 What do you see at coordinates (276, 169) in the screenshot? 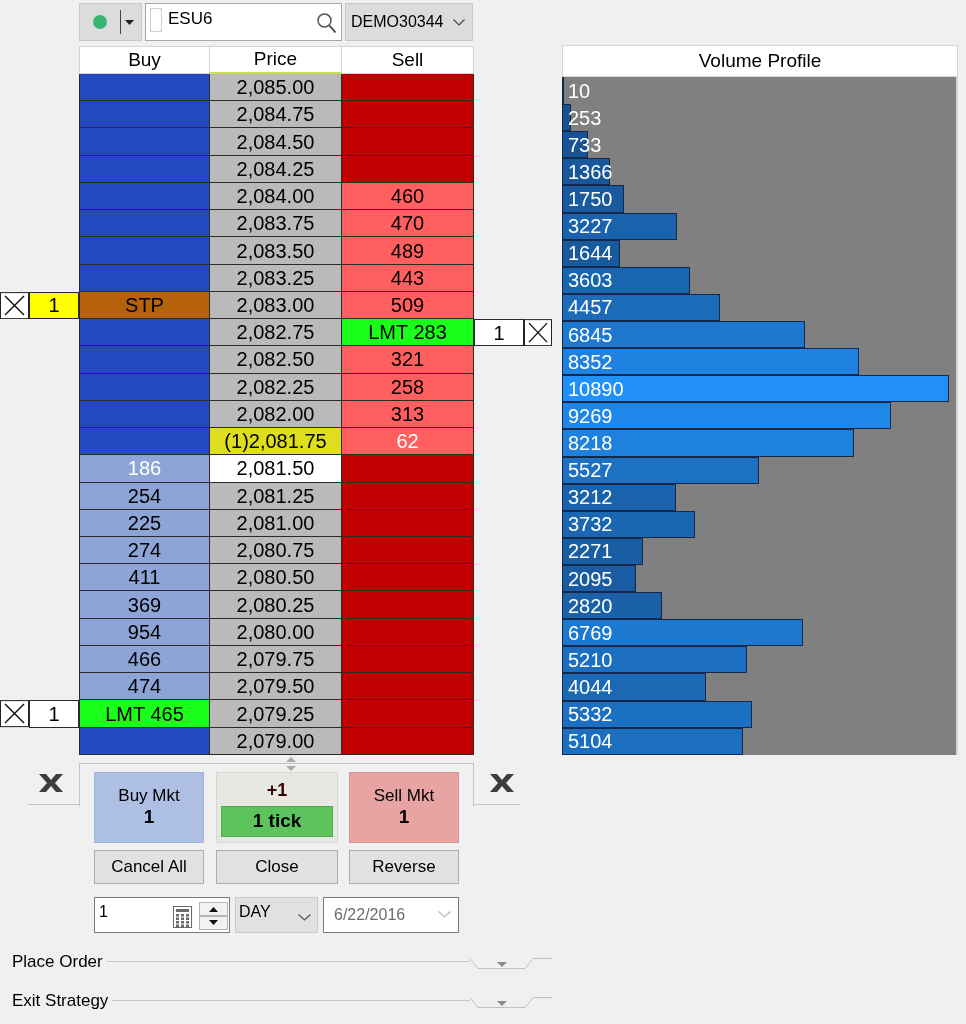
I see `price-cell: 2,084.25` at bounding box center [276, 169].